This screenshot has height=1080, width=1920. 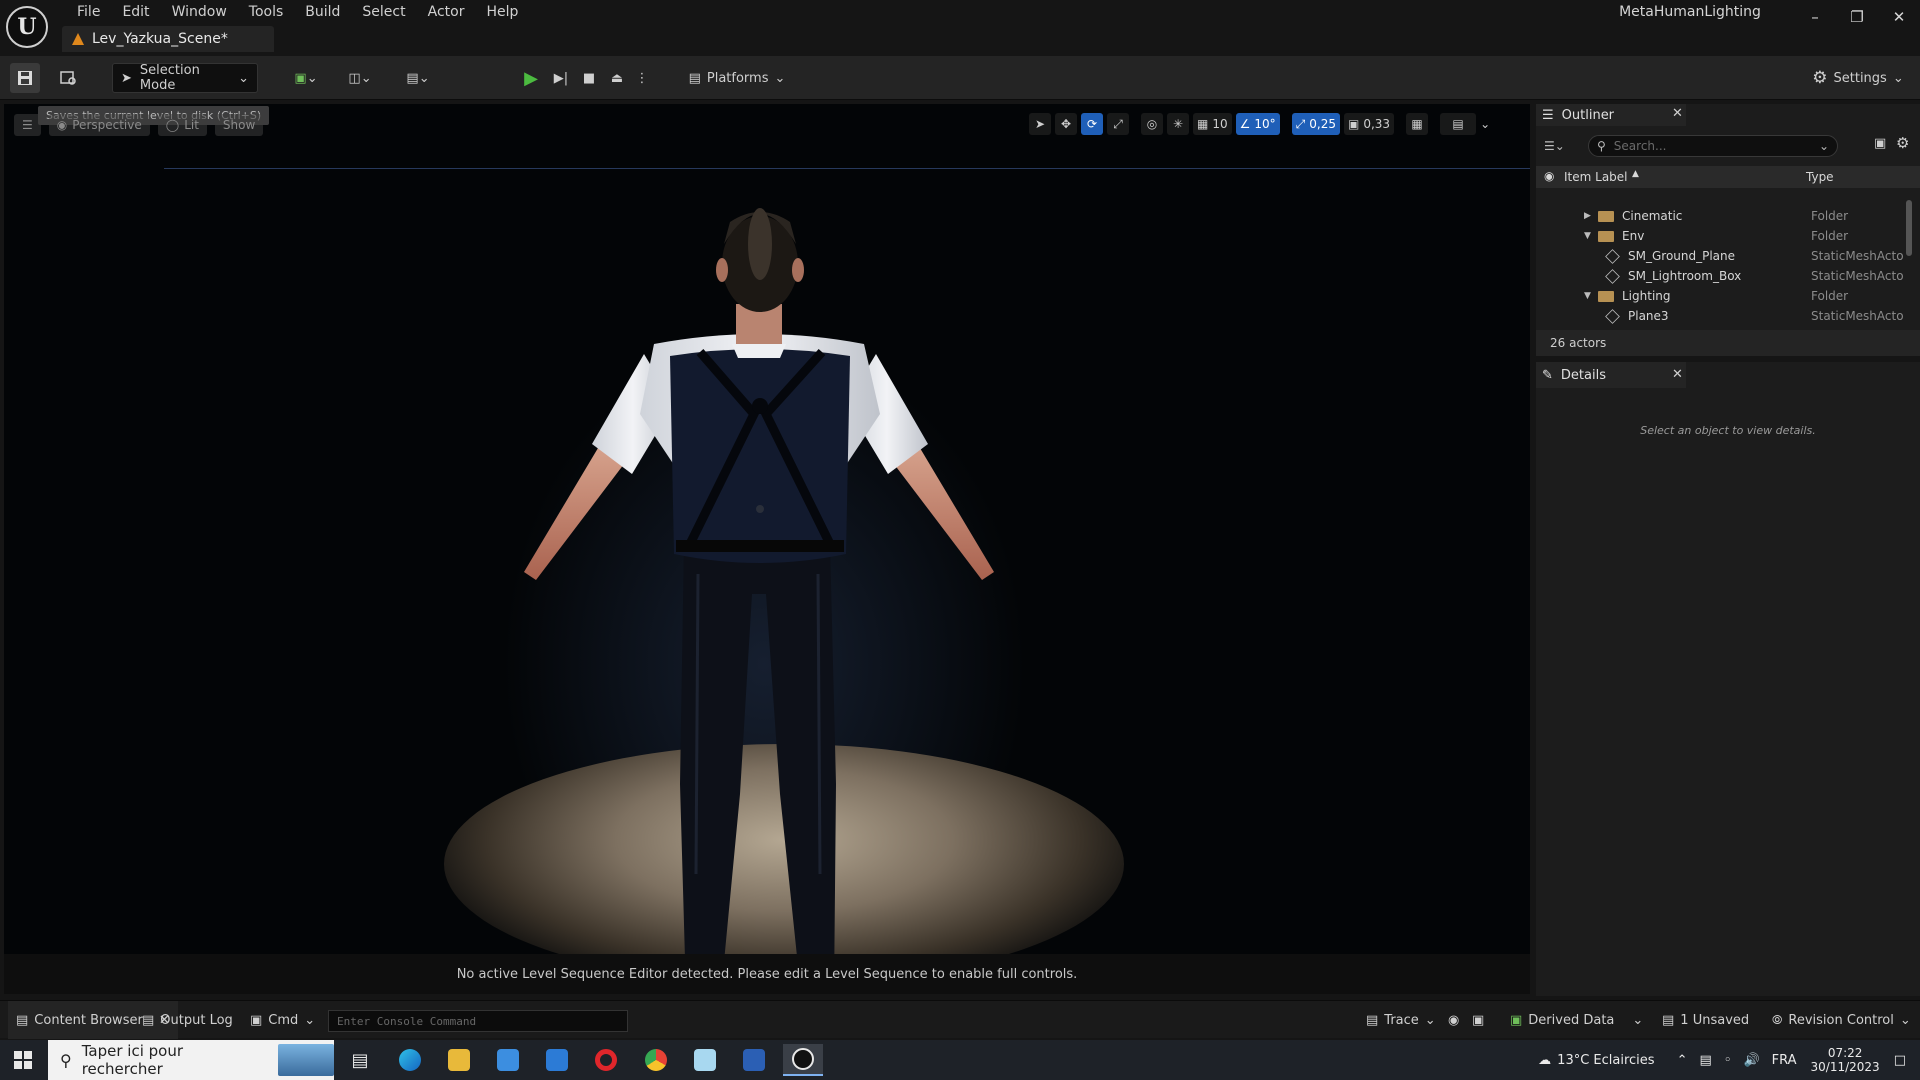 I want to click on filter-button: ☰⌄, so click(x=1558, y=146).